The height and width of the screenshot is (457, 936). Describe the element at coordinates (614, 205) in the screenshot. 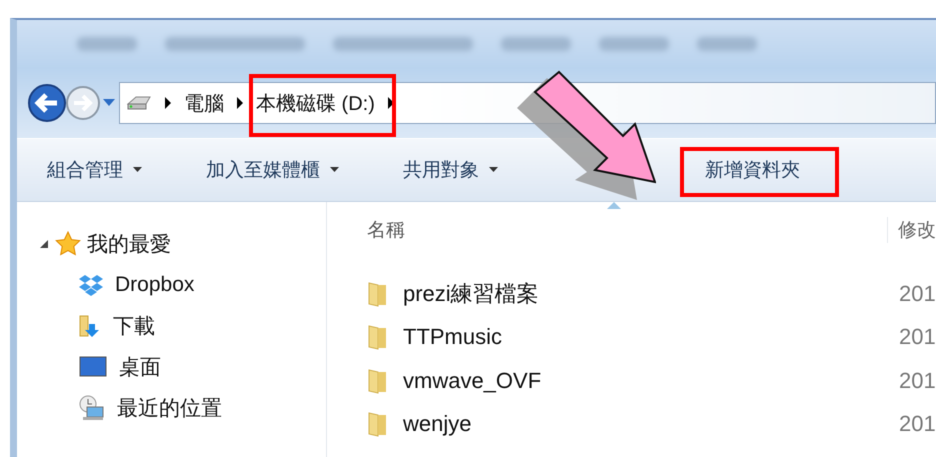

I see `sort-arrow-icon` at that location.